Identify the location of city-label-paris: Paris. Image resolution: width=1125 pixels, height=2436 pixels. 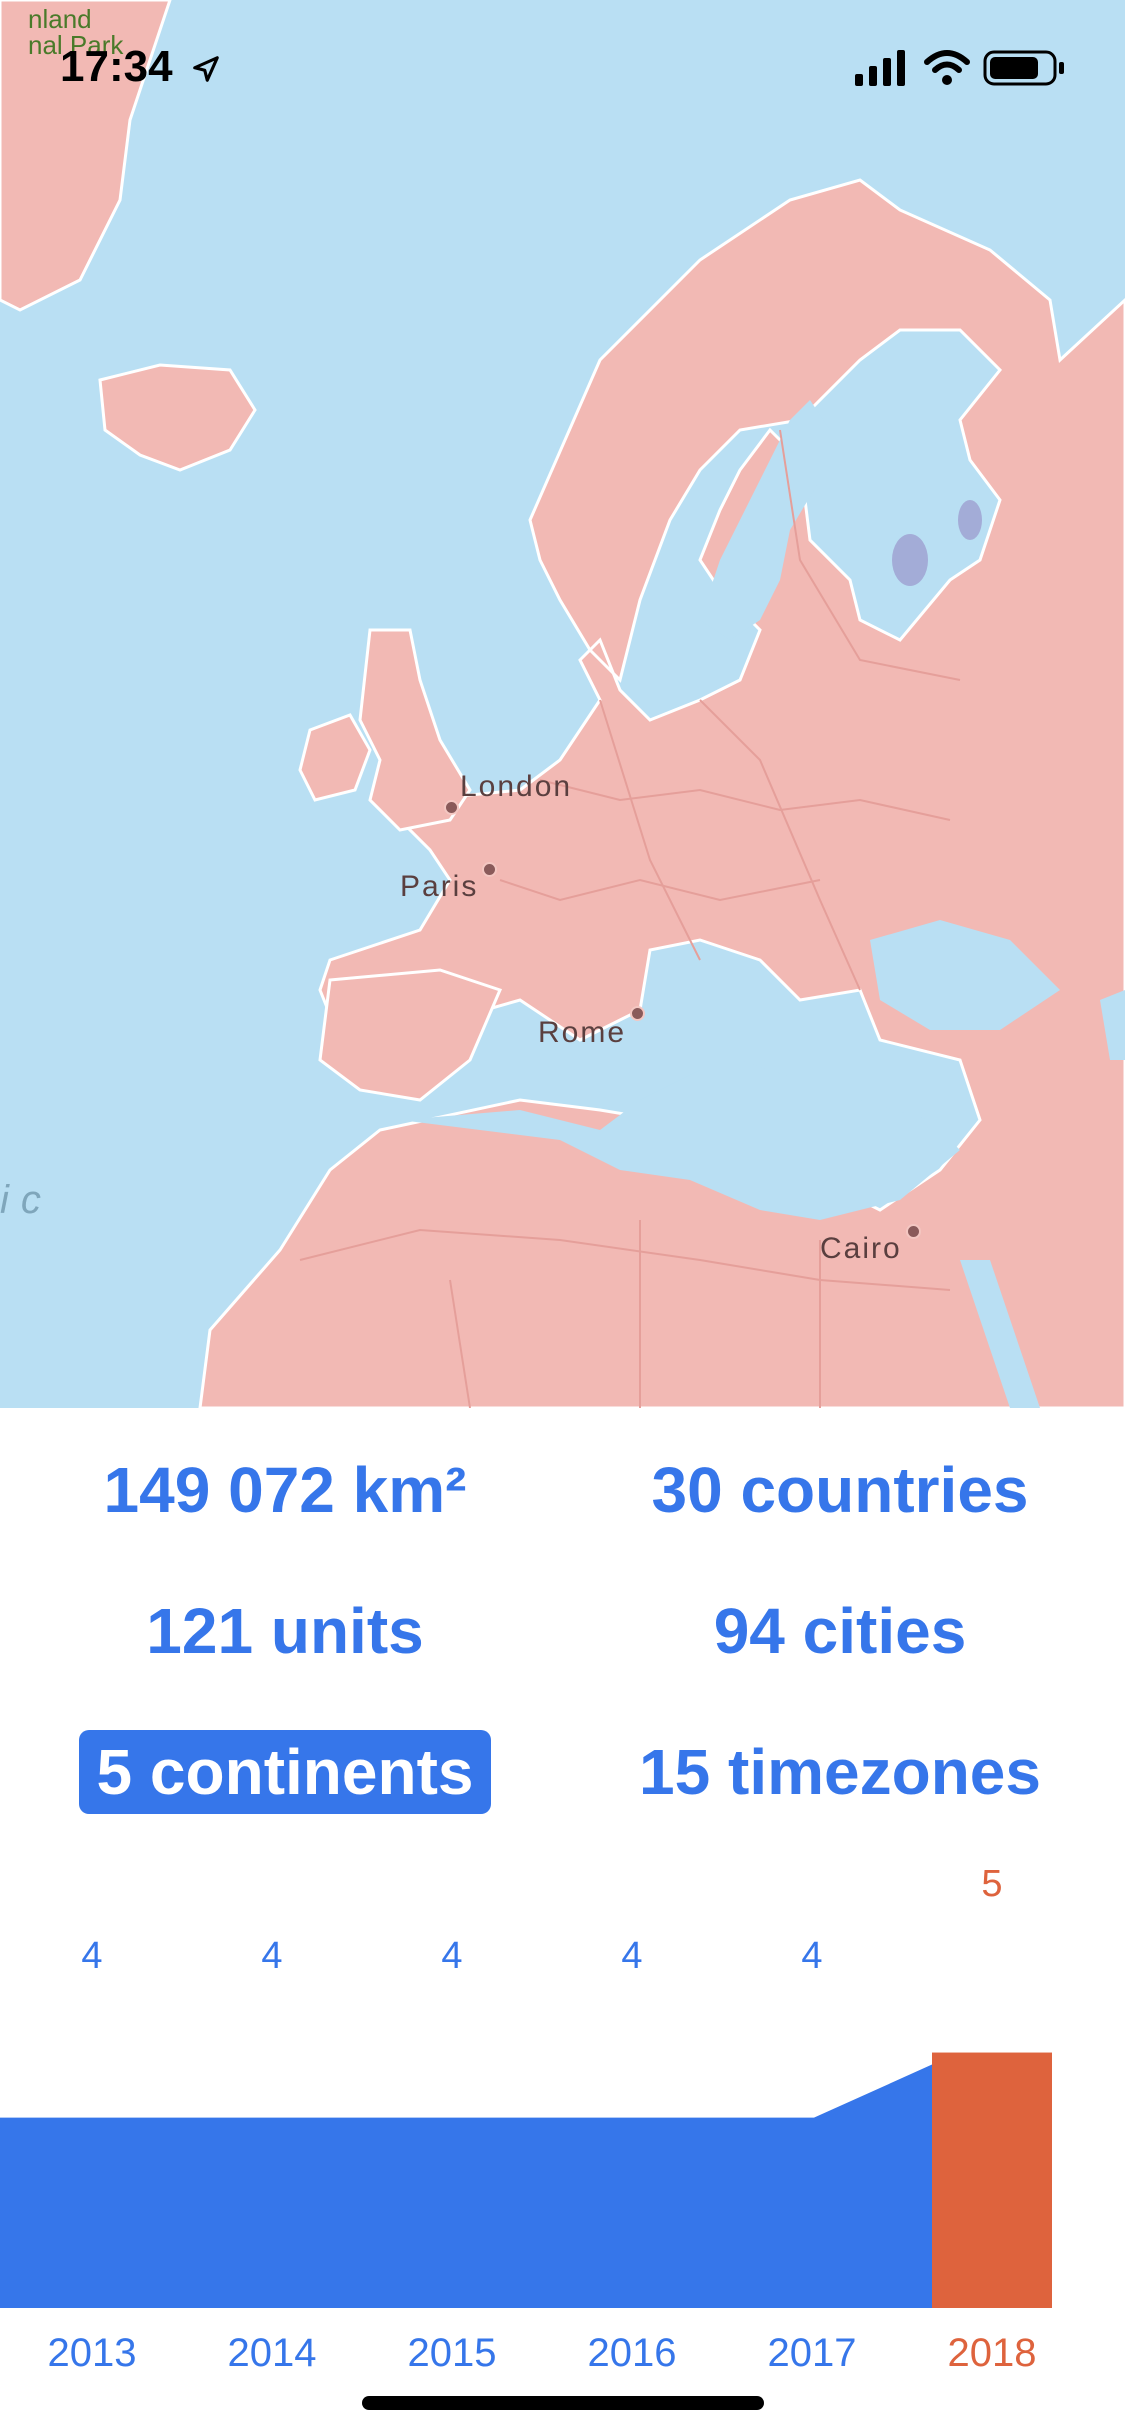
(439, 887).